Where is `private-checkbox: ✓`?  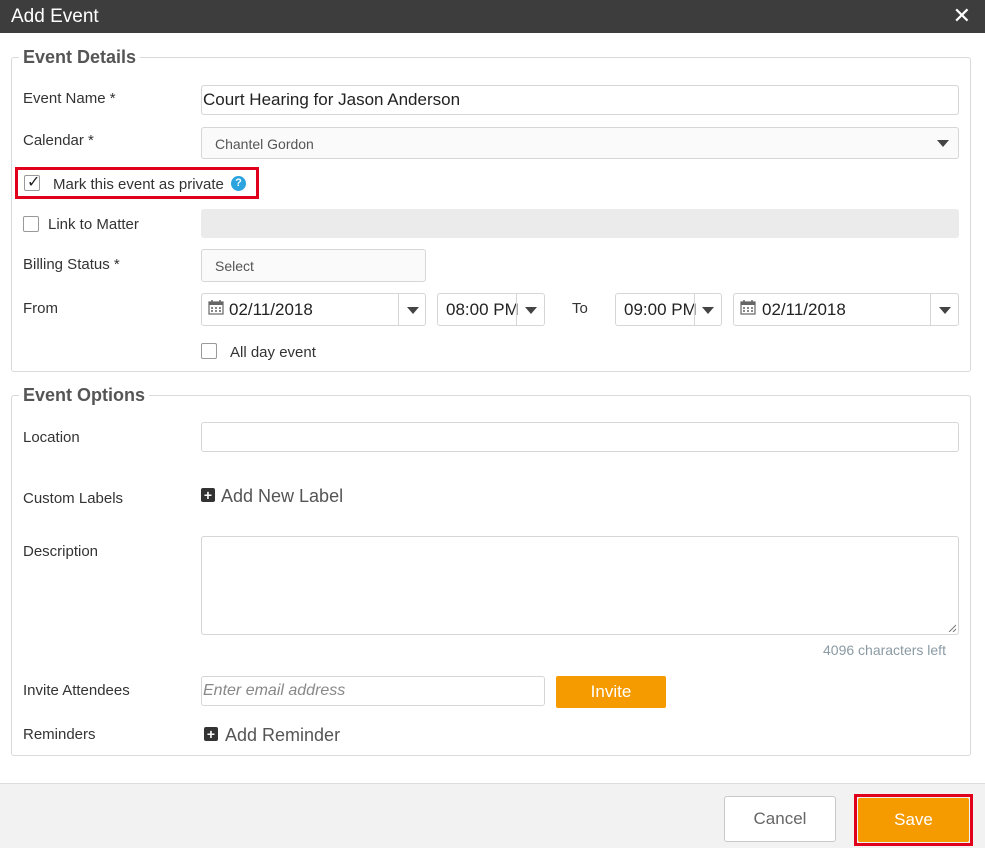
private-checkbox: ✓ is located at coordinates (32, 182).